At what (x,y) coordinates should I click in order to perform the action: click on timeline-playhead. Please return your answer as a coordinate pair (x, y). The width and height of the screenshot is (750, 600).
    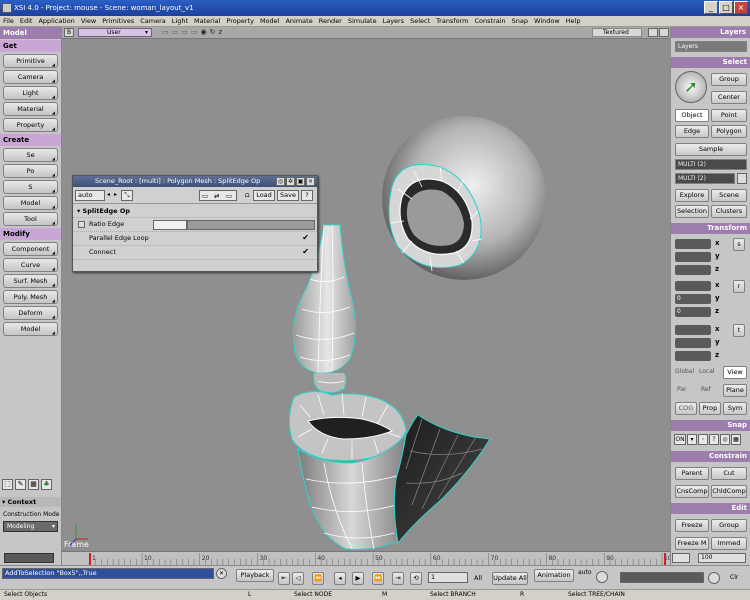
    Looking at the image, I should click on (90, 559).